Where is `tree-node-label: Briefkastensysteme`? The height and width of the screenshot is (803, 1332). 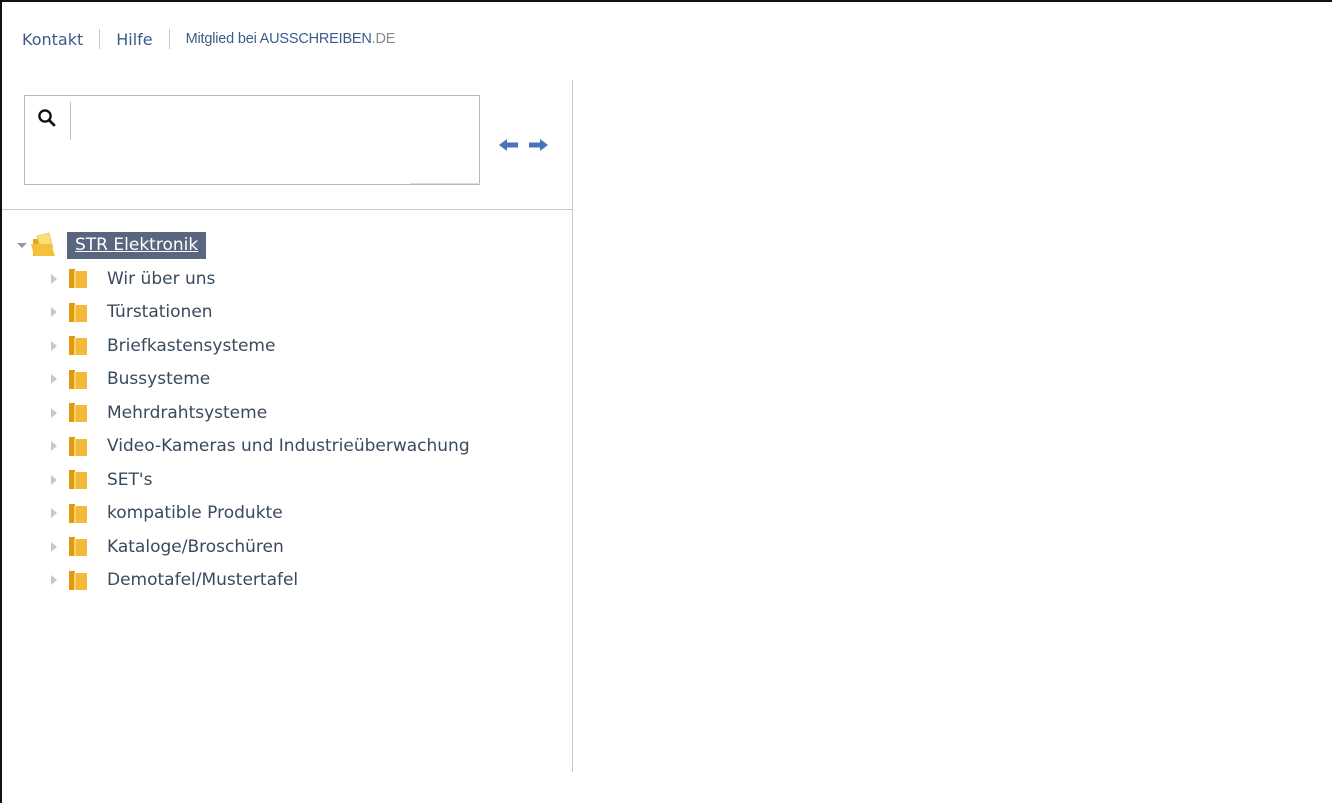 tree-node-label: Briefkastensysteme is located at coordinates (191, 346).